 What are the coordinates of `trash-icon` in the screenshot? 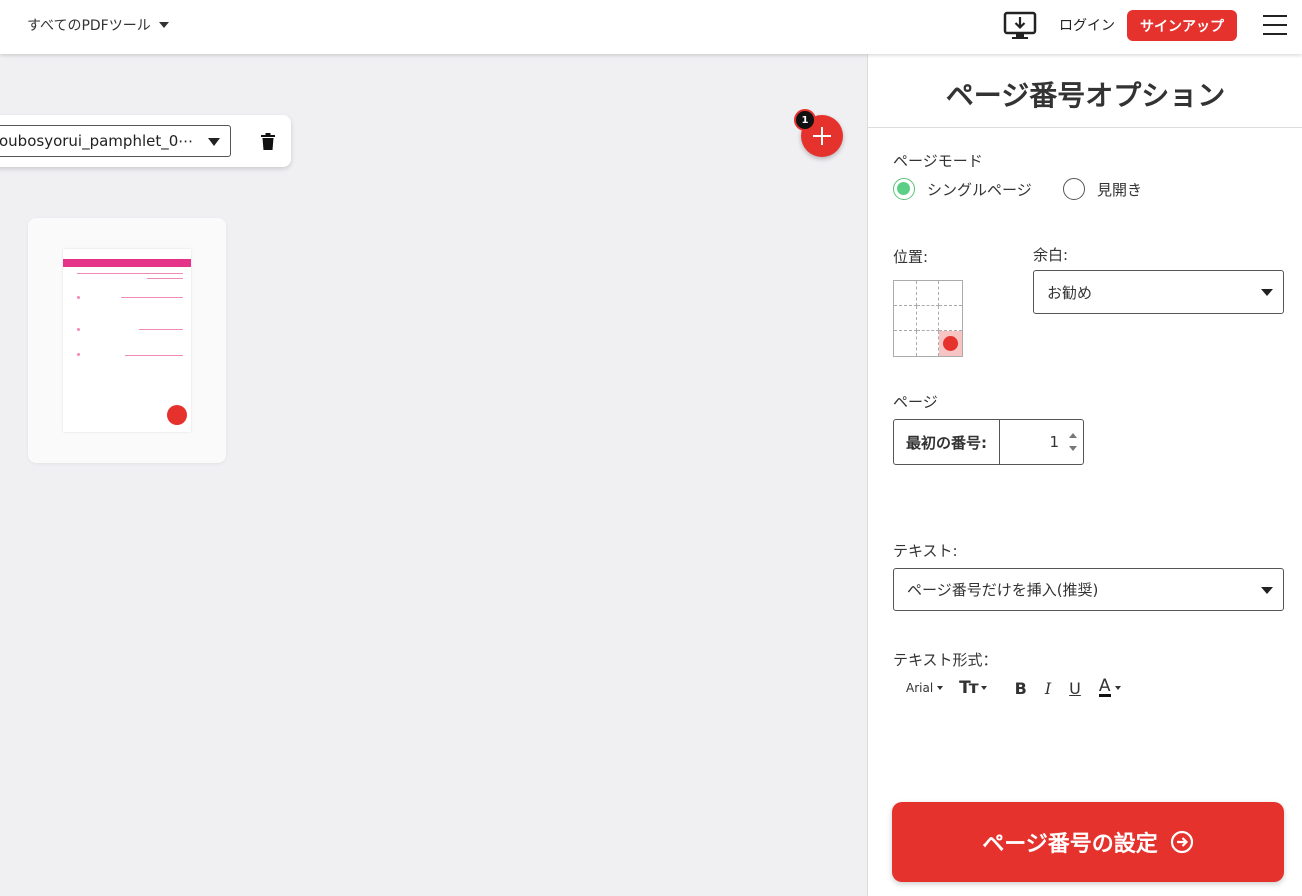 It's located at (268, 141).